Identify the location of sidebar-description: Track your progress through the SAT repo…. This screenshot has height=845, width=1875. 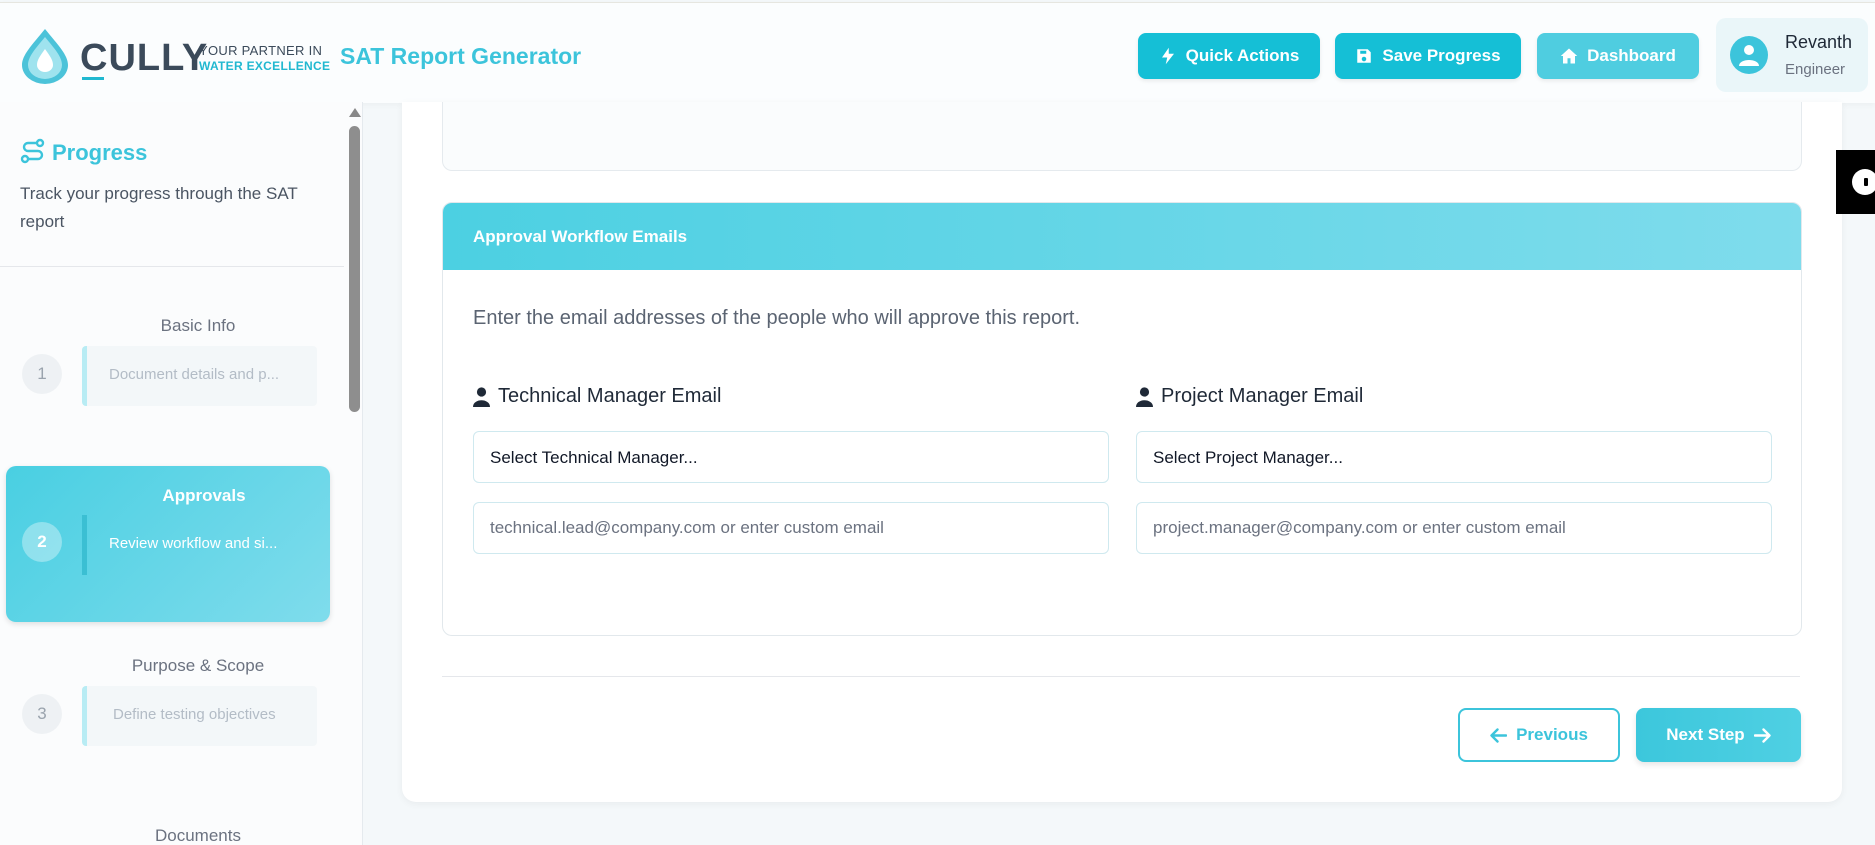
(159, 207).